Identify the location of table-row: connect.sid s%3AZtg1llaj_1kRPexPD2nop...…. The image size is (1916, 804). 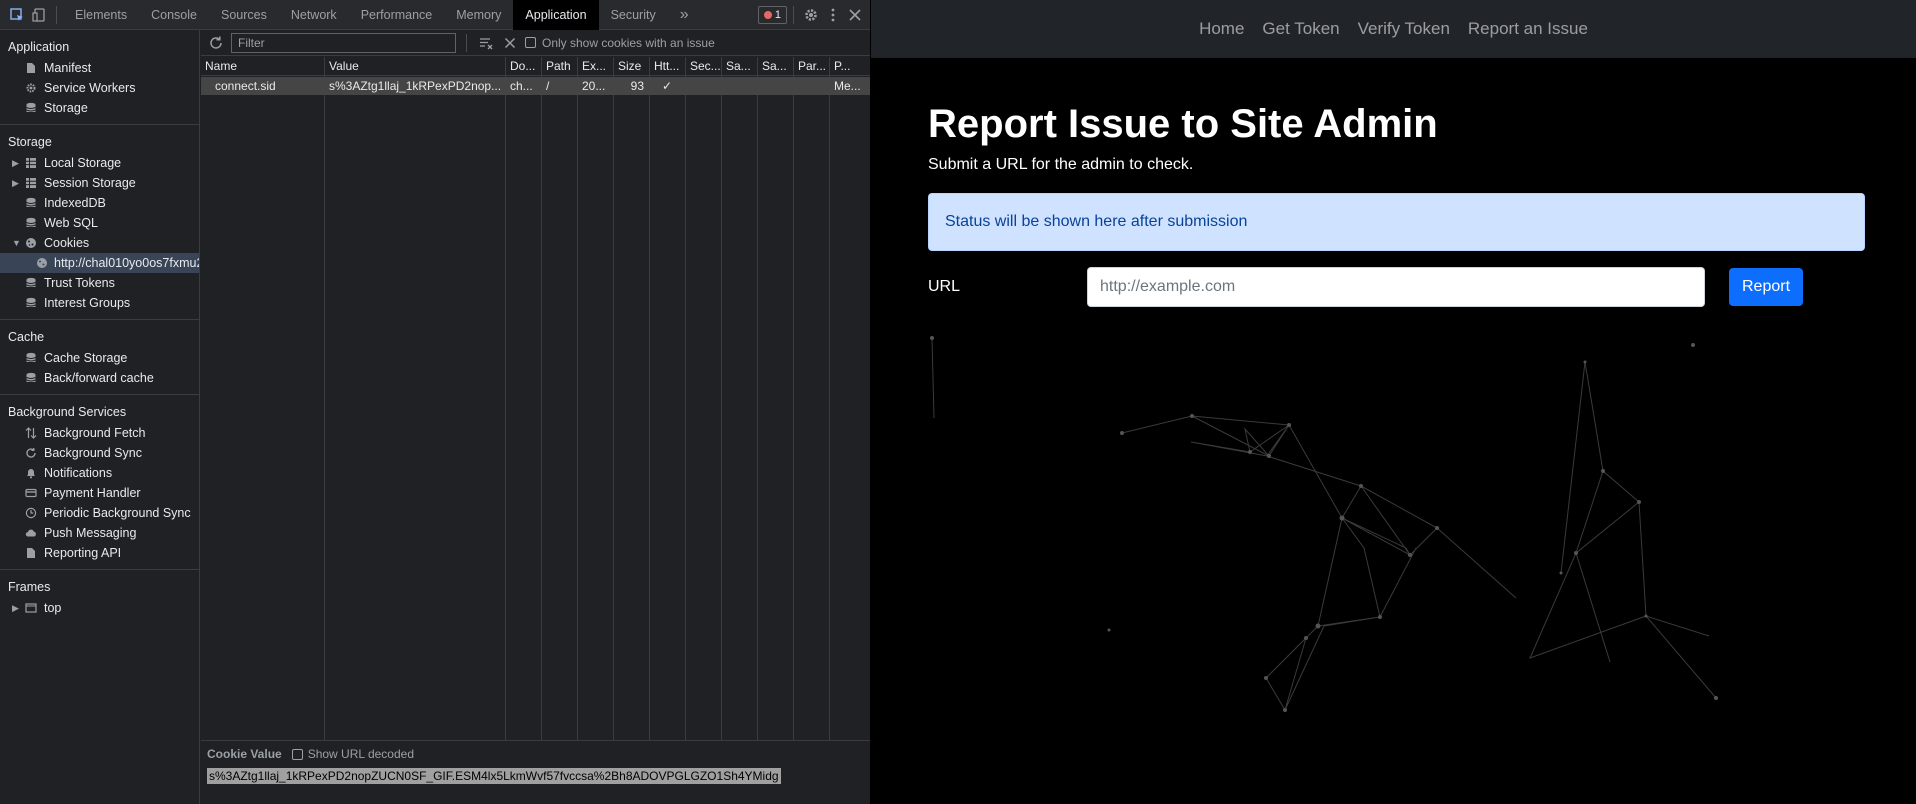
(535, 86).